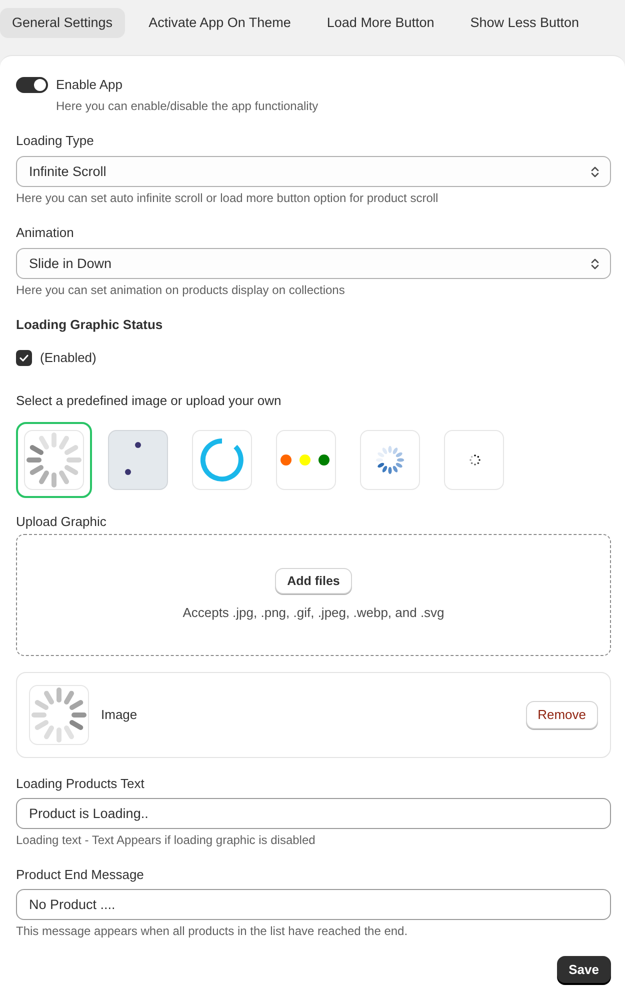  What do you see at coordinates (228, 198) in the screenshot?
I see `help-text: Here you can set auto infinite scroll or load more button option for product scroll` at bounding box center [228, 198].